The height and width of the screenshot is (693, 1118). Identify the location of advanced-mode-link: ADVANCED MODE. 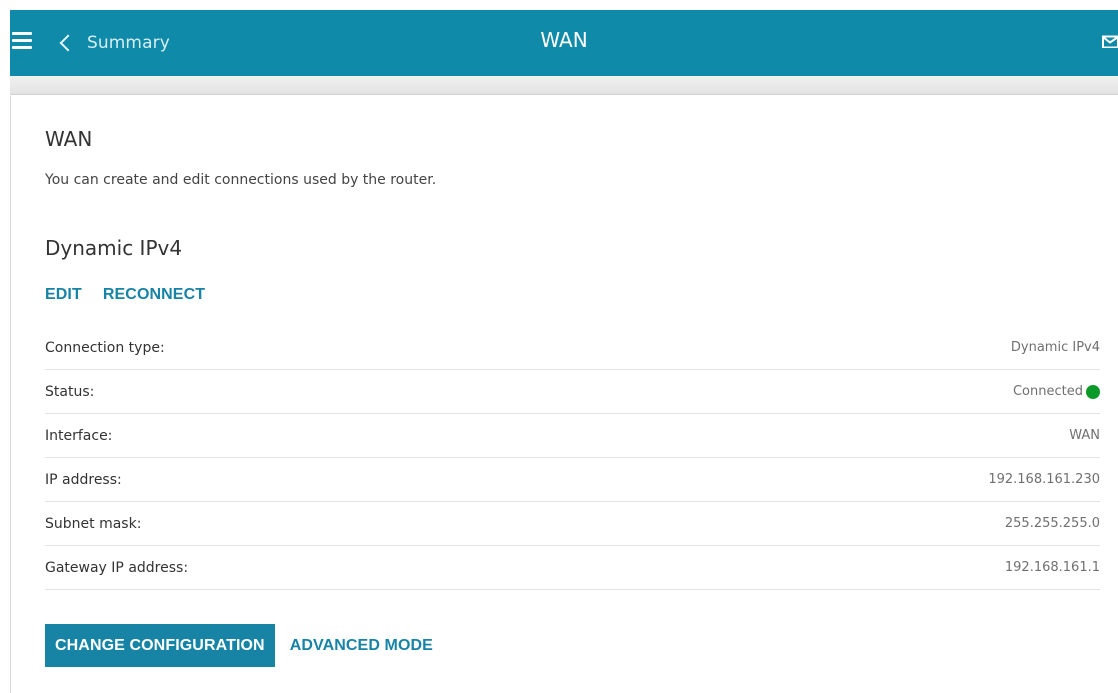
(361, 646).